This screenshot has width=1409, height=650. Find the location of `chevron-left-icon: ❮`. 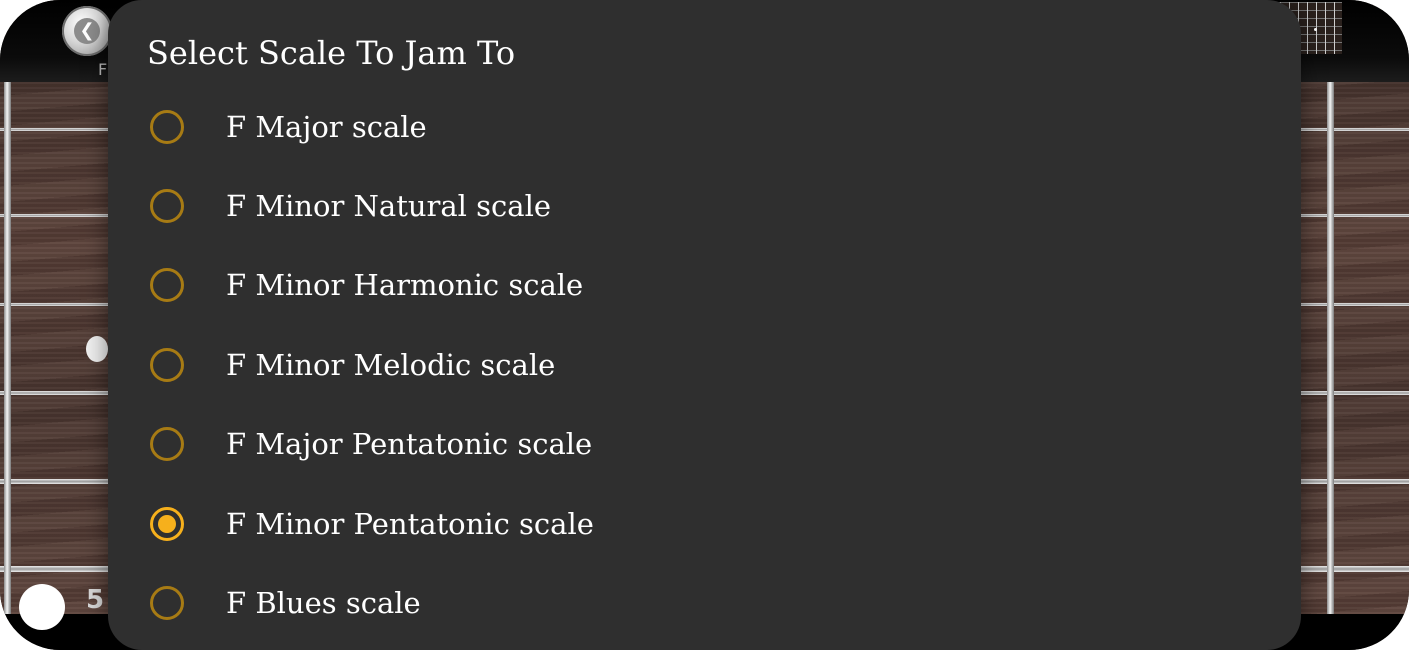

chevron-left-icon: ❮ is located at coordinates (87, 31).